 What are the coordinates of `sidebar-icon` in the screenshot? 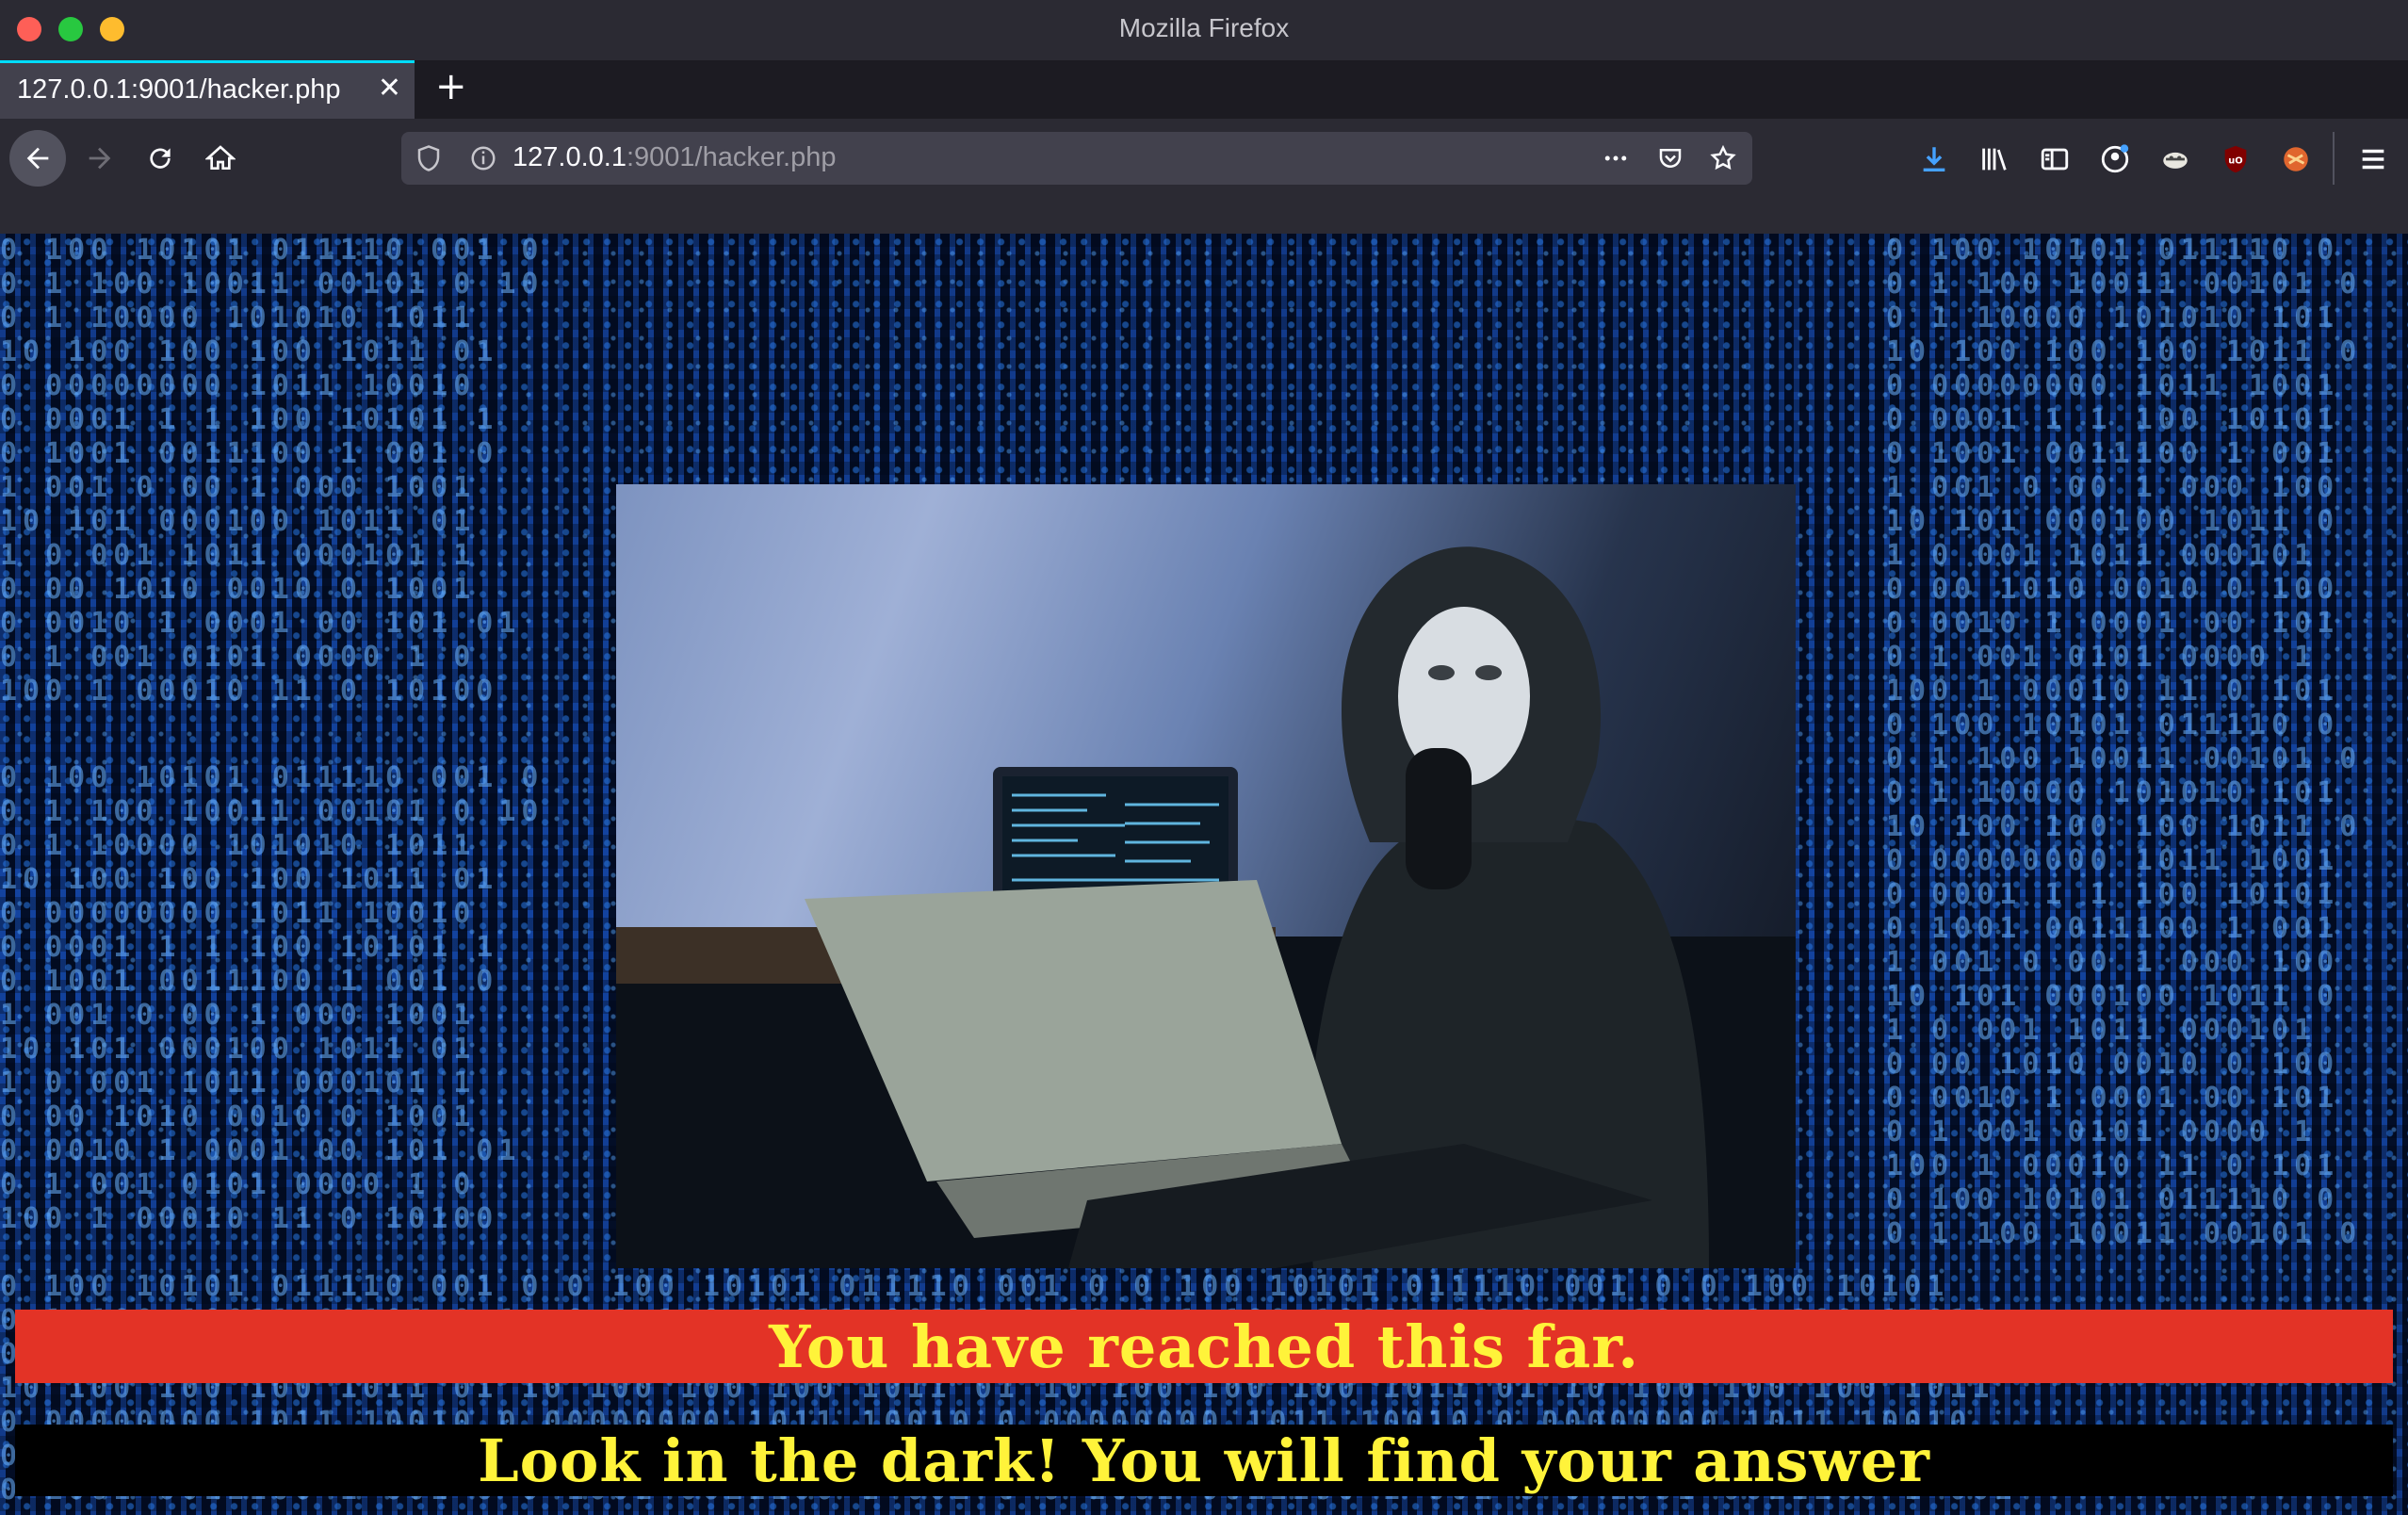 It's located at (2055, 159).